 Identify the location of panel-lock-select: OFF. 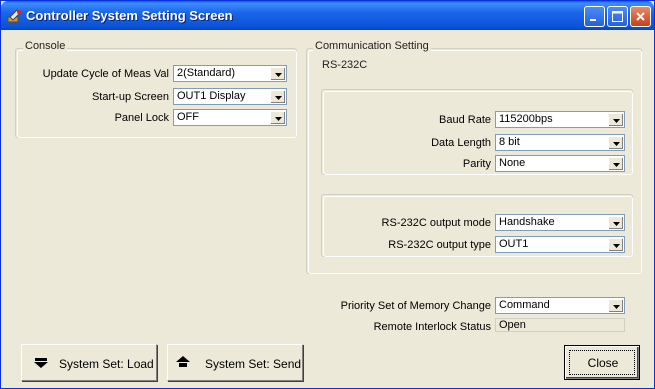
(230, 117).